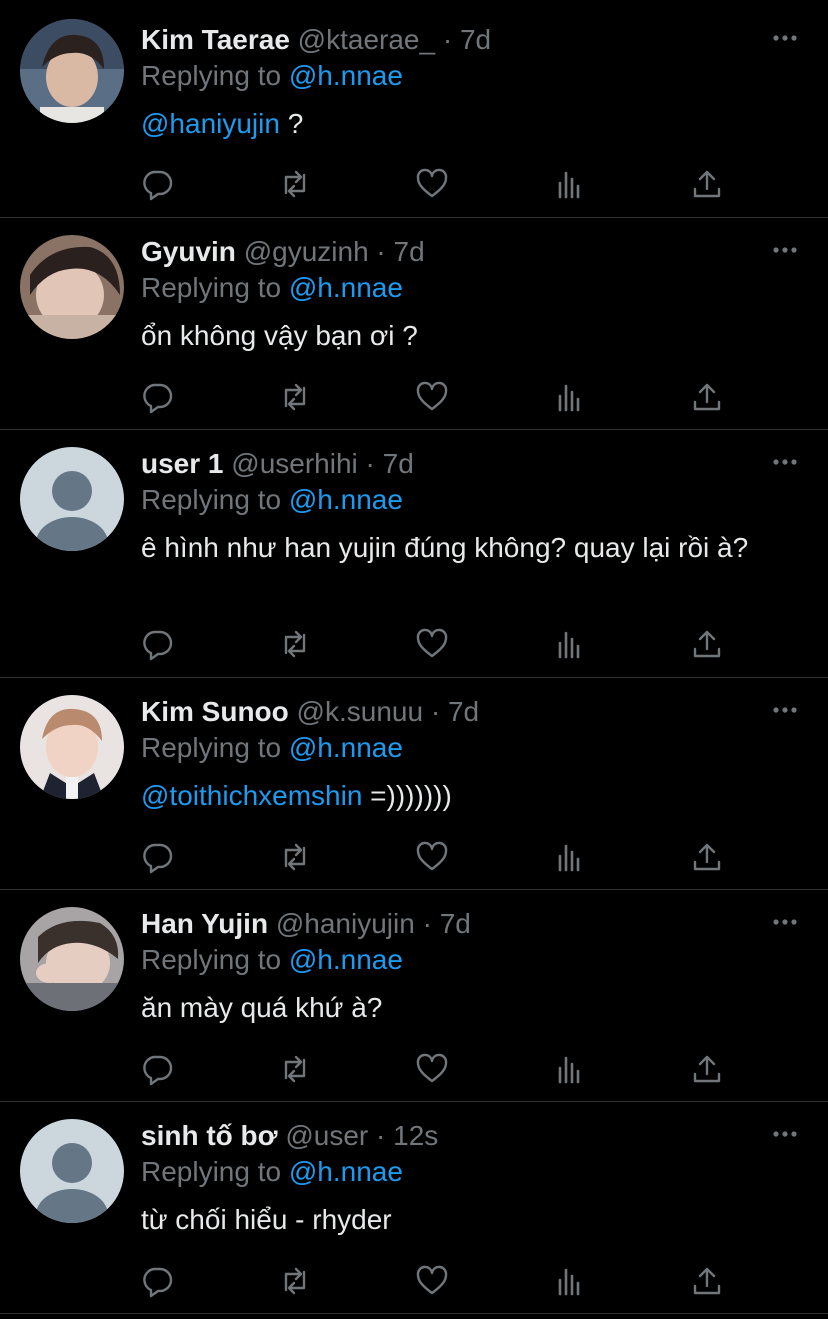 The image size is (828, 1319). What do you see at coordinates (215, 39) in the screenshot?
I see `display-name: Kim Taerae` at bounding box center [215, 39].